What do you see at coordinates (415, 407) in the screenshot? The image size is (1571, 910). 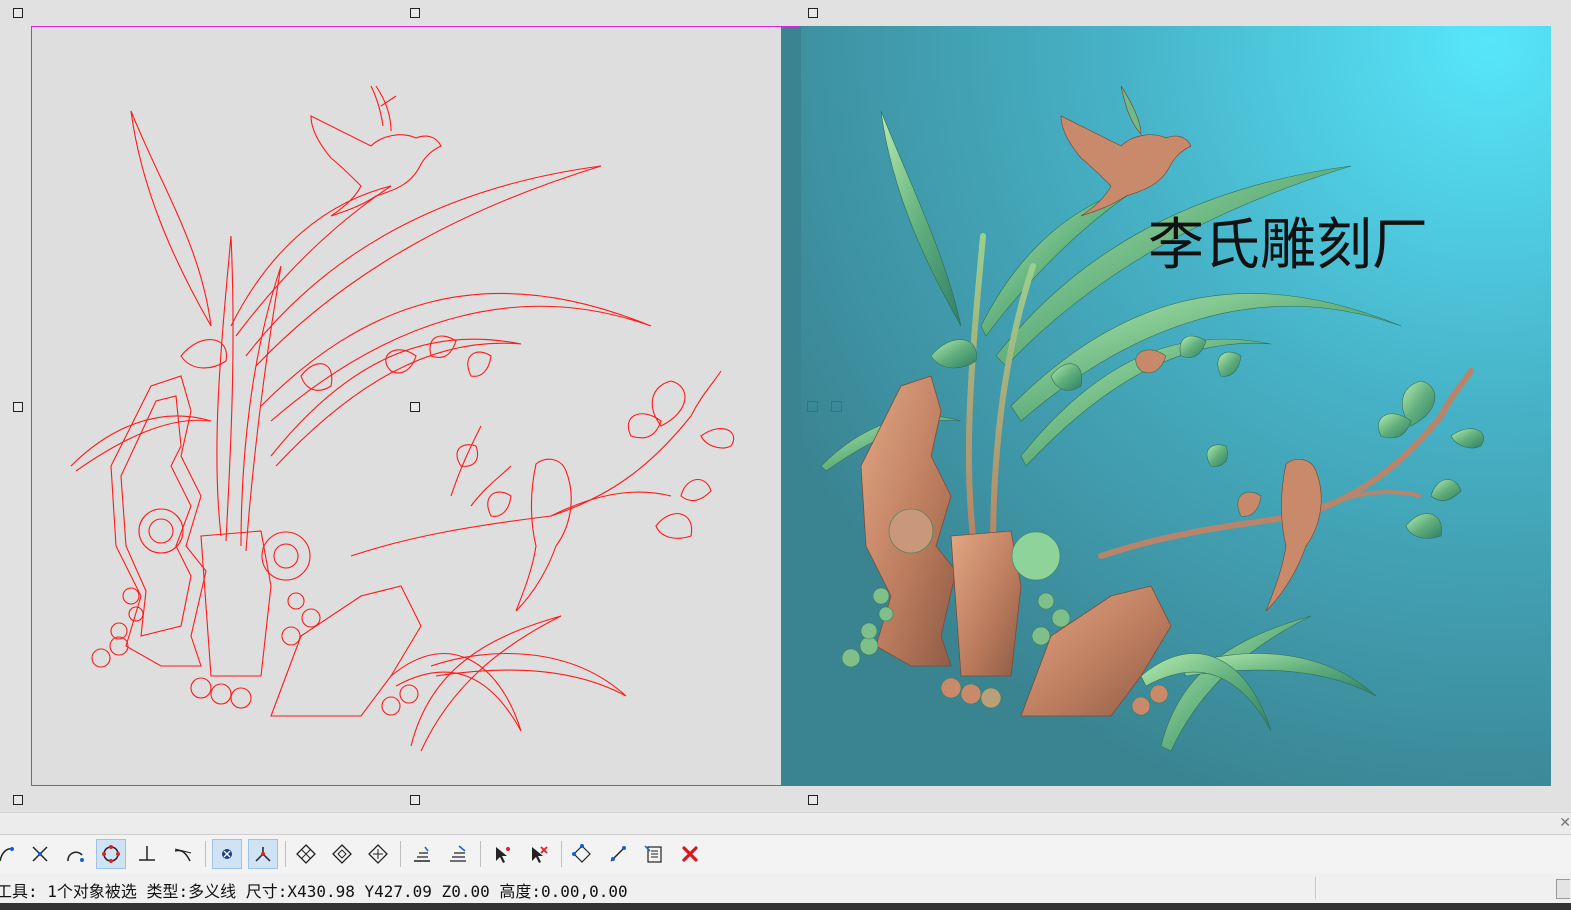 I see `selection-handle-center` at bounding box center [415, 407].